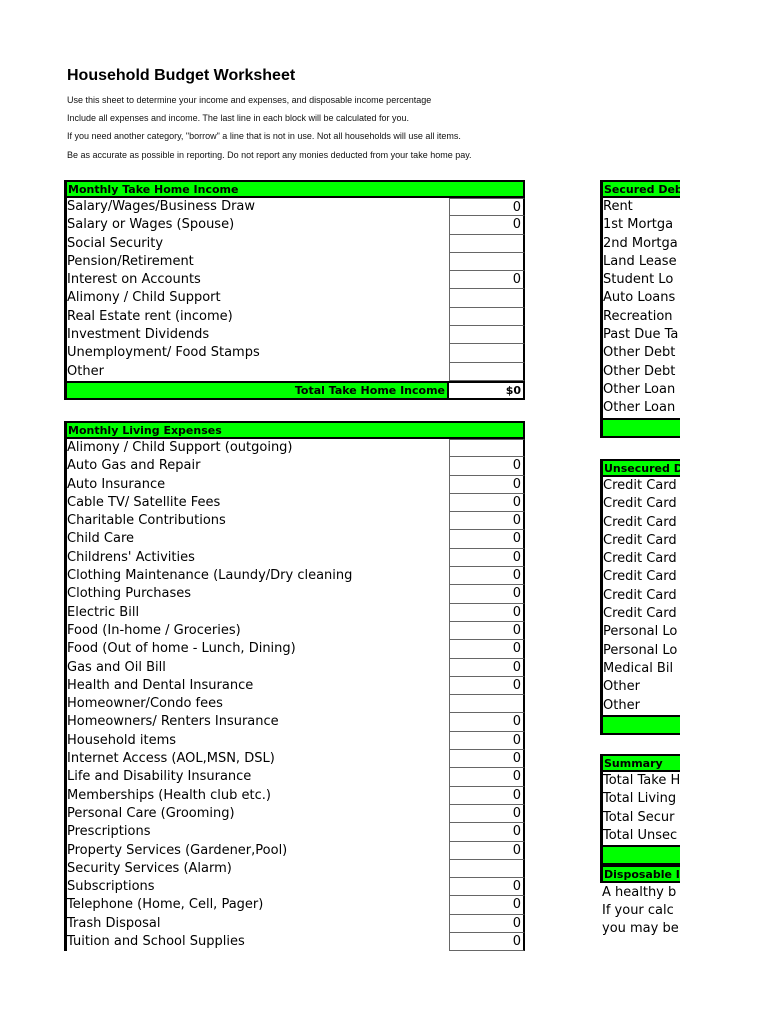  What do you see at coordinates (296, 814) in the screenshot?
I see `expense-row: Personal Care (Grooming) 0` at bounding box center [296, 814].